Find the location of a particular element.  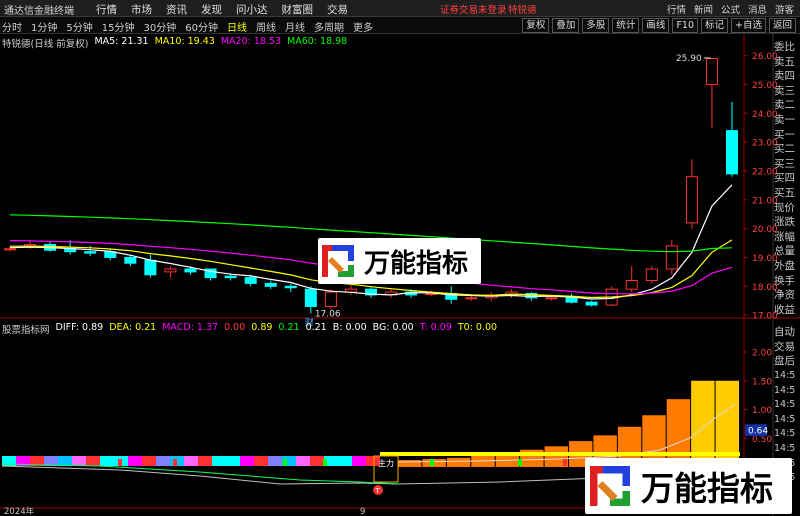

quote-label: 买二 is located at coordinates (784, 149).